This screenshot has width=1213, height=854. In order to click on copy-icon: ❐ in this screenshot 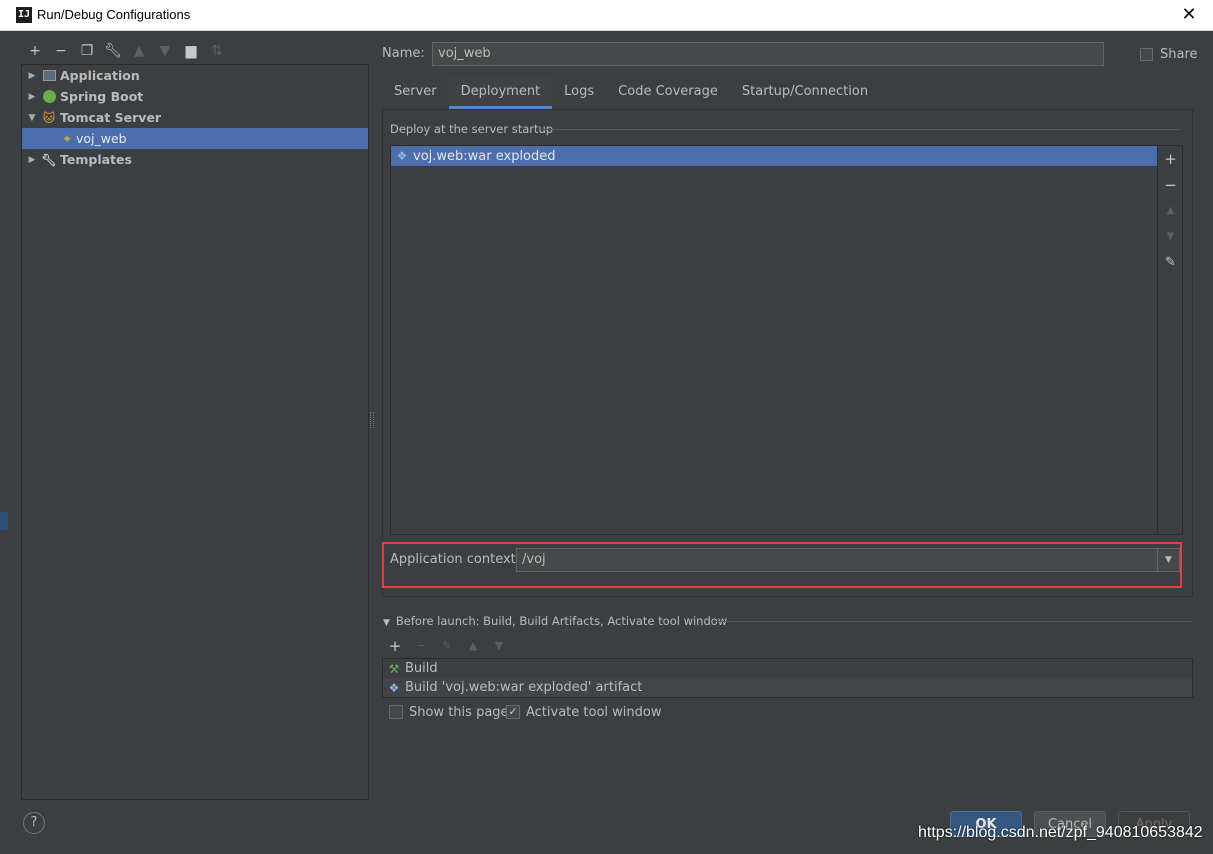, I will do `click(87, 51)`.